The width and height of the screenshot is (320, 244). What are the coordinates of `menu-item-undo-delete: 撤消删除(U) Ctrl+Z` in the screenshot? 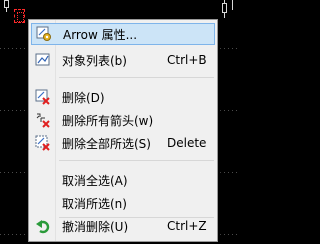 It's located at (123, 226).